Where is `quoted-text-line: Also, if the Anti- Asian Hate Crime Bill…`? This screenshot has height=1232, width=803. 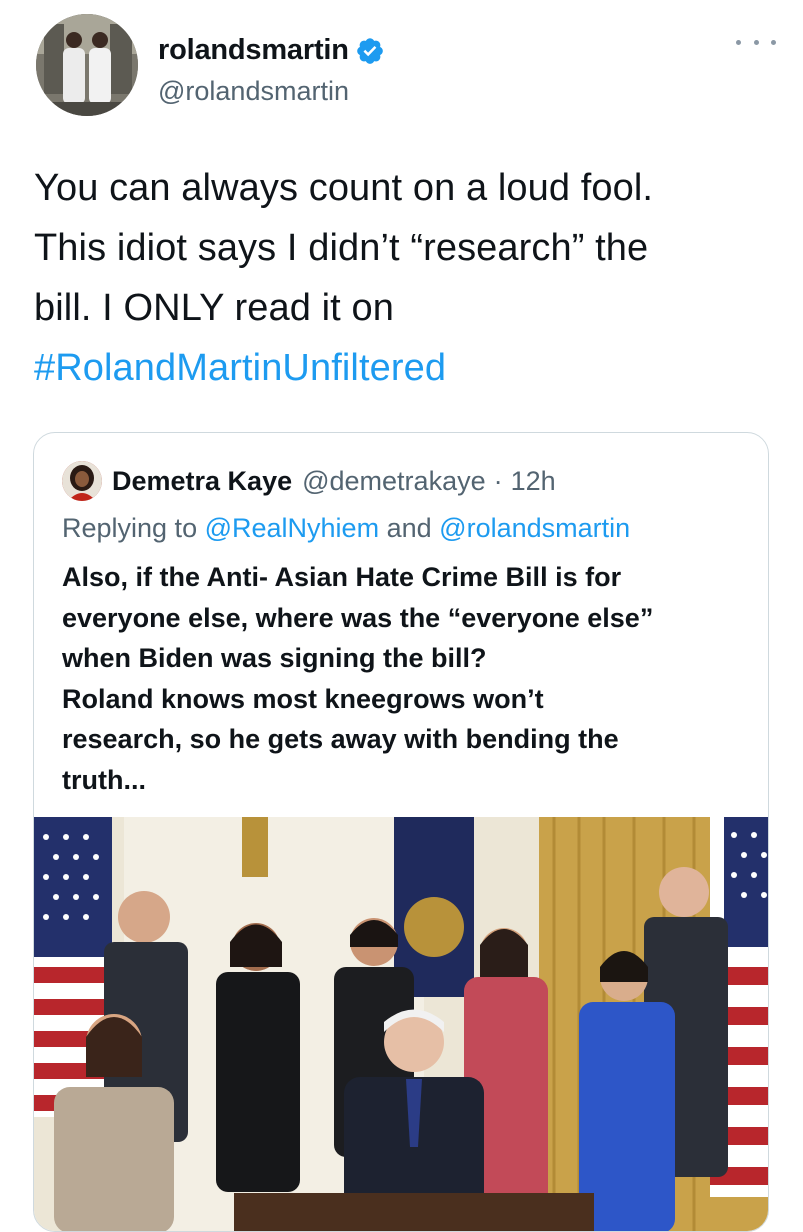
quoted-text-line: Also, if the Anti- Asian Hate Crime Bill… is located at coordinates (342, 577).